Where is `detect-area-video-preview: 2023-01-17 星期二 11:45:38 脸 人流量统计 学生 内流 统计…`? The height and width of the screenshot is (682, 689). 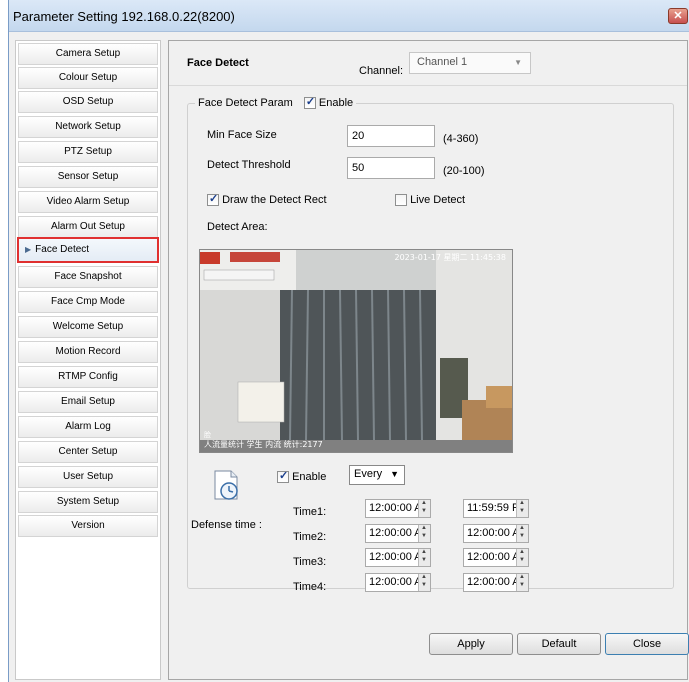
detect-area-video-preview: 2023-01-17 星期二 11:45:38 脸 人流量统计 学生 内流 统计… is located at coordinates (356, 351).